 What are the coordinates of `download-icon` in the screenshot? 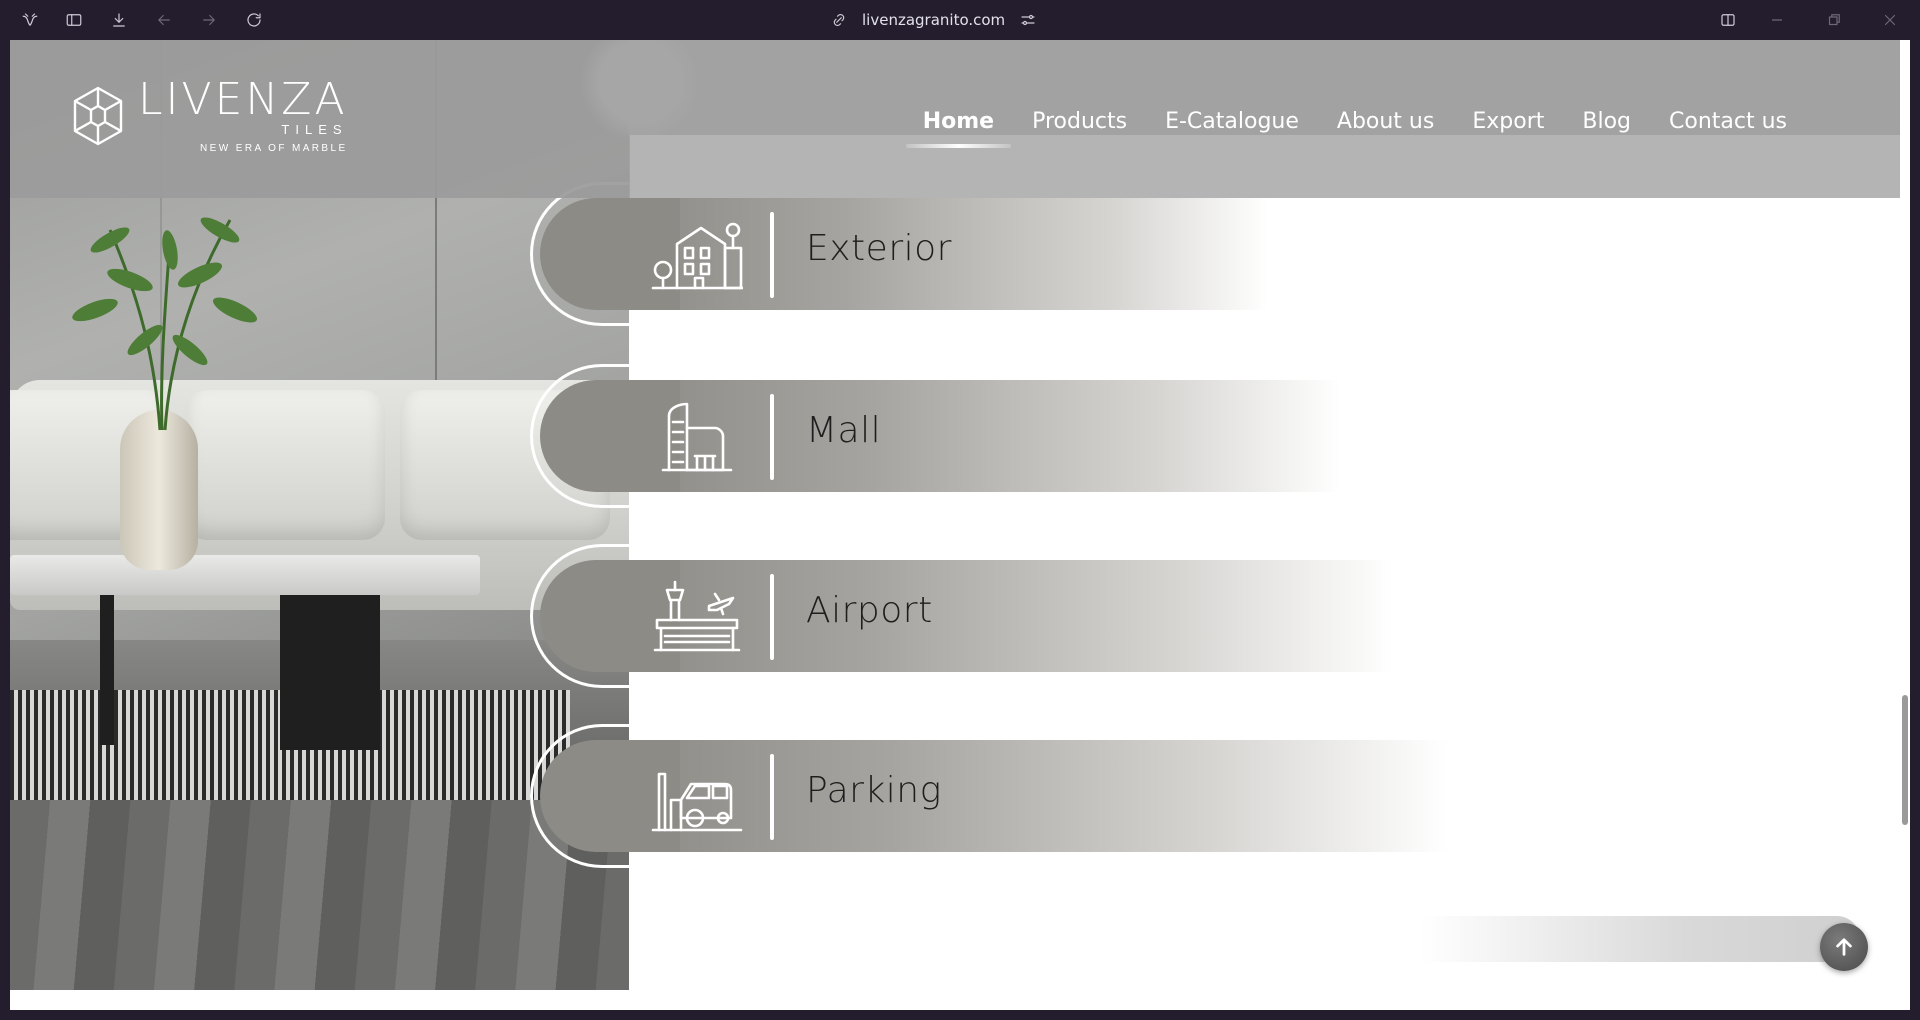 It's located at (119, 20).